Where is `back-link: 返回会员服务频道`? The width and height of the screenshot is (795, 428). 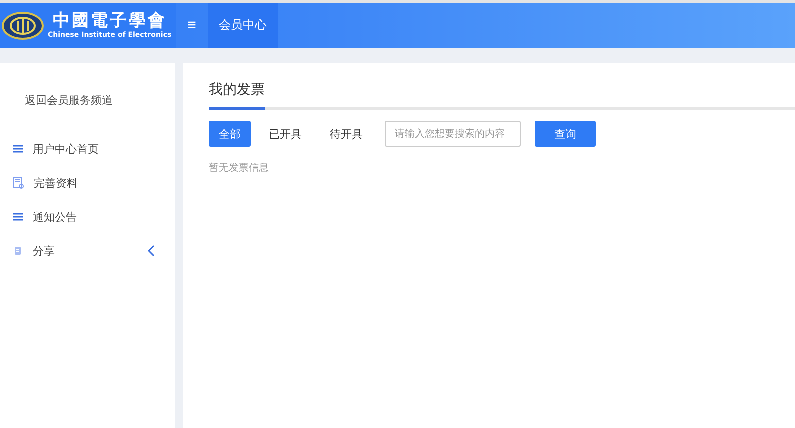 back-link: 返回会员服务频道 is located at coordinates (87, 100).